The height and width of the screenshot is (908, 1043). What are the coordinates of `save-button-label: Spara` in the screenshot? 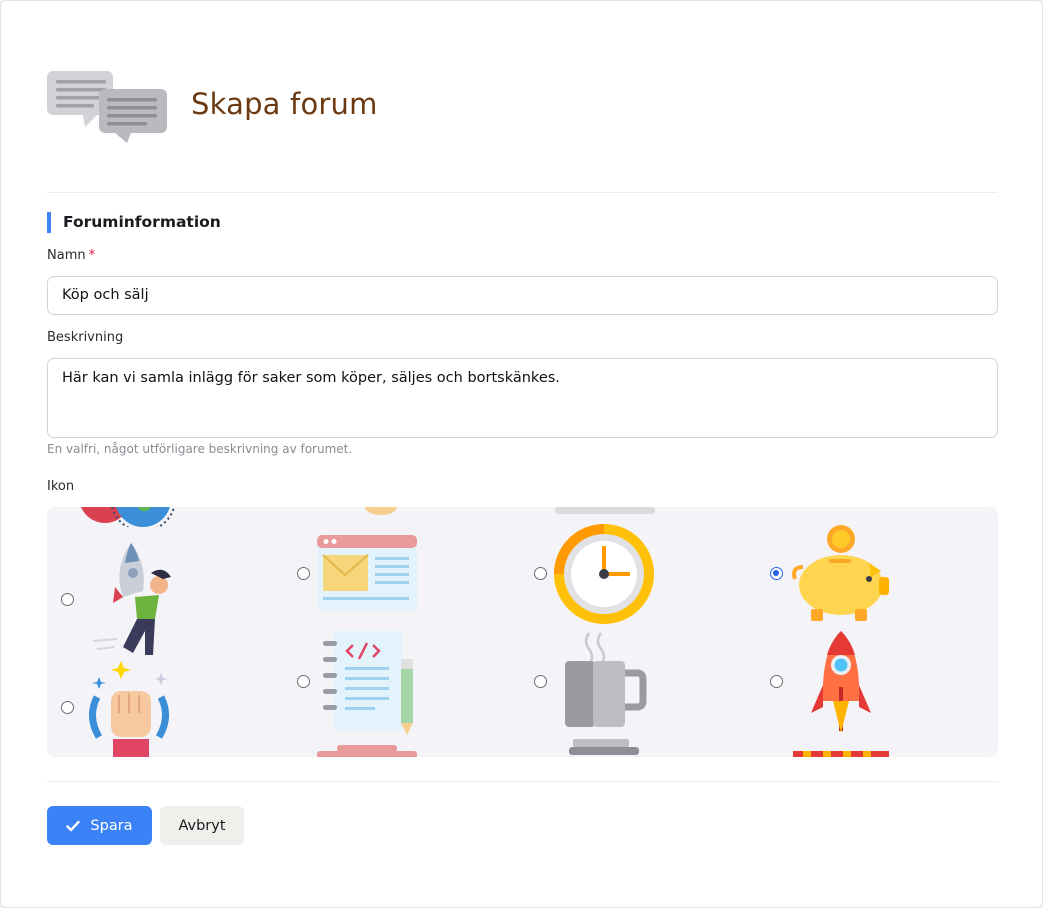 It's located at (111, 825).